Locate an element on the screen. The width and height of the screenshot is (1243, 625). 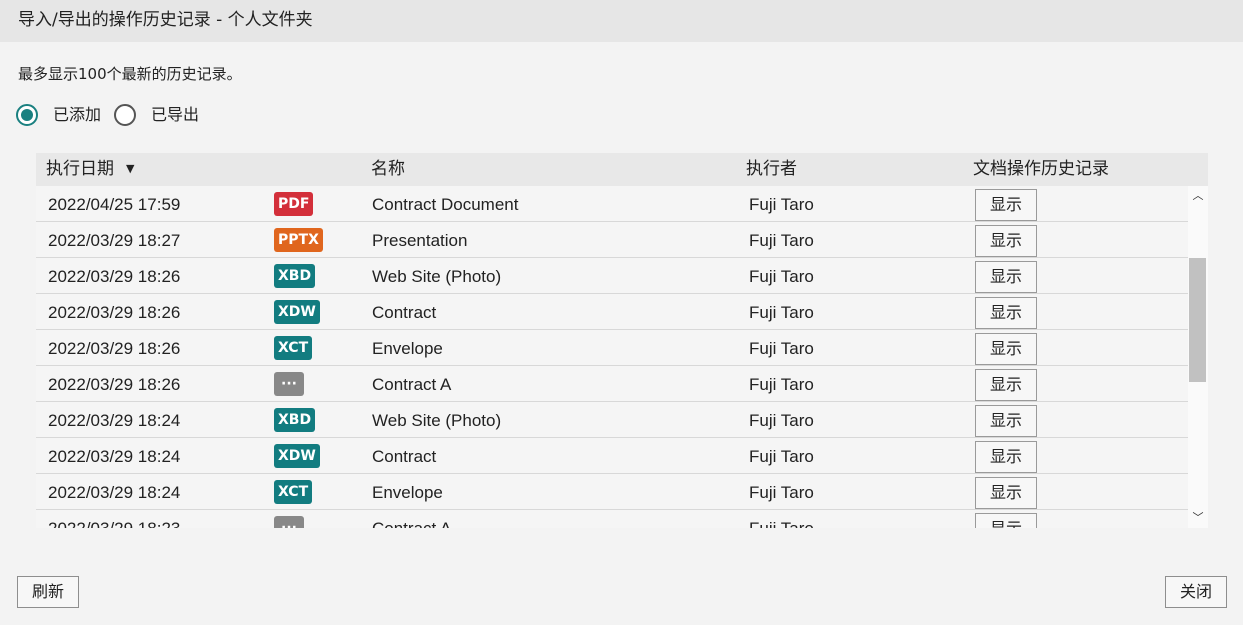
table-row: 2022/03/29 18:26 XCT Envelope Fuji Taro 显示 is located at coordinates (612, 348).